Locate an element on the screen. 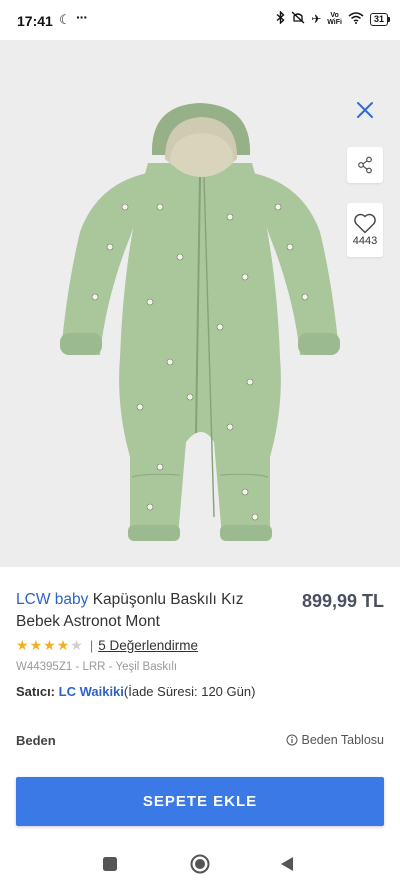 Image resolution: width=400 pixels, height=888 pixels. recent-apps-button is located at coordinates (110, 864).